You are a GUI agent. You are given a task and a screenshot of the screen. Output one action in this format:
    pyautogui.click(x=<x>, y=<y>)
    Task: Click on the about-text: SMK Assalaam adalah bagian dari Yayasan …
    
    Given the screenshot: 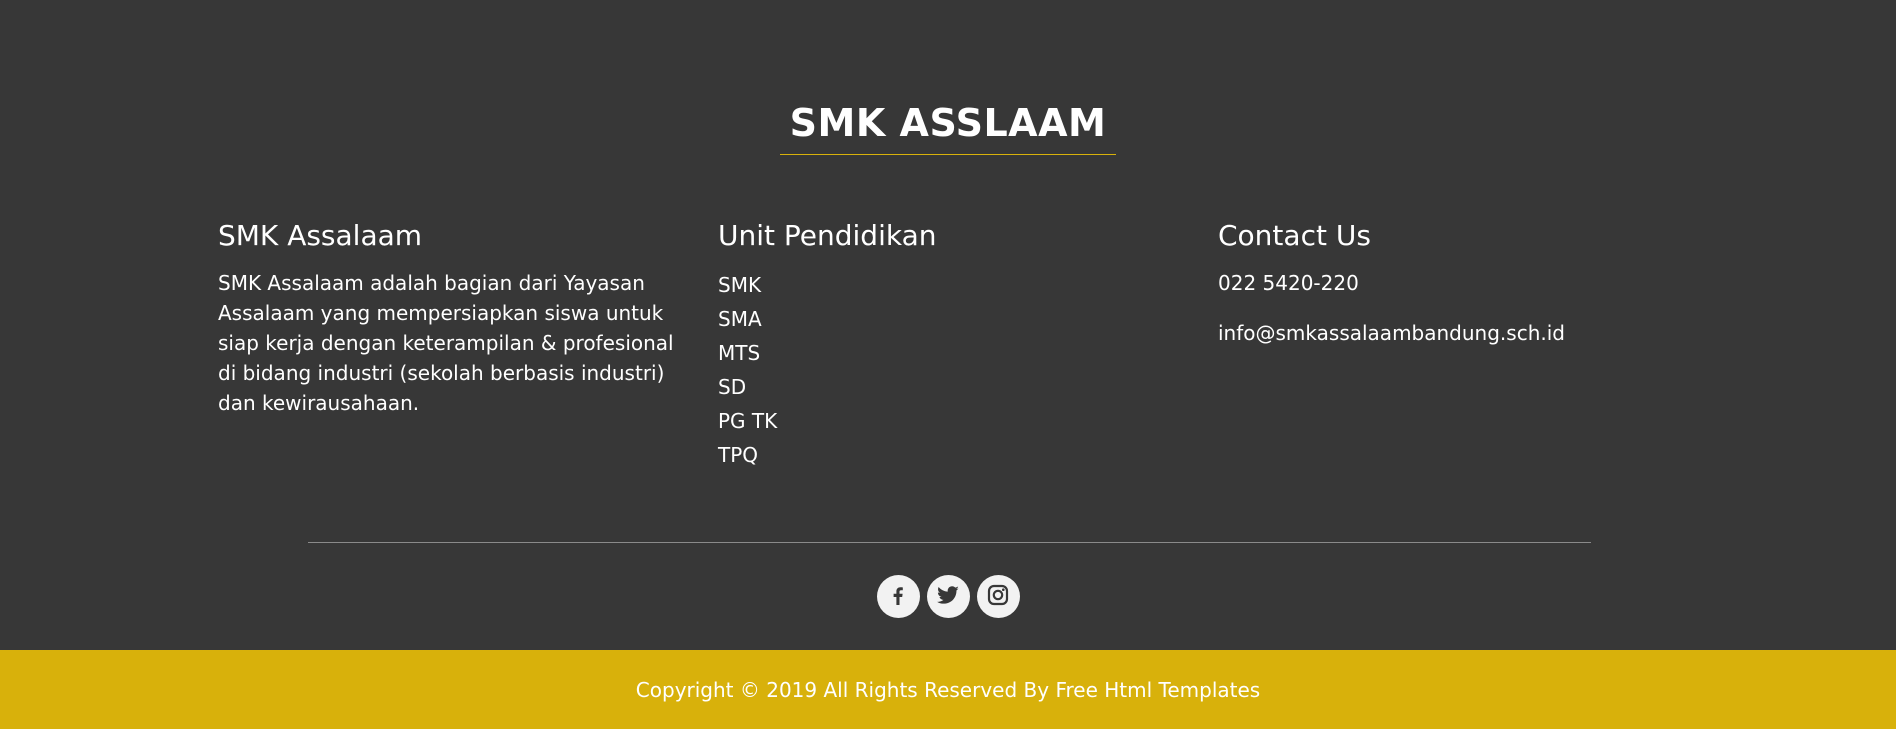 What is the action you would take?
    pyautogui.click(x=446, y=343)
    